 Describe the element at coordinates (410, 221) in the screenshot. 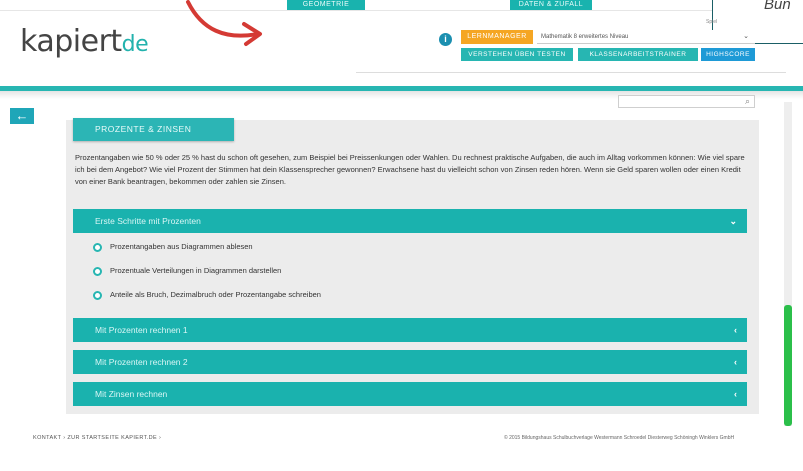

I see `accordion-erste-schritte: Erste Schritte mit Prozenten ⌄` at that location.